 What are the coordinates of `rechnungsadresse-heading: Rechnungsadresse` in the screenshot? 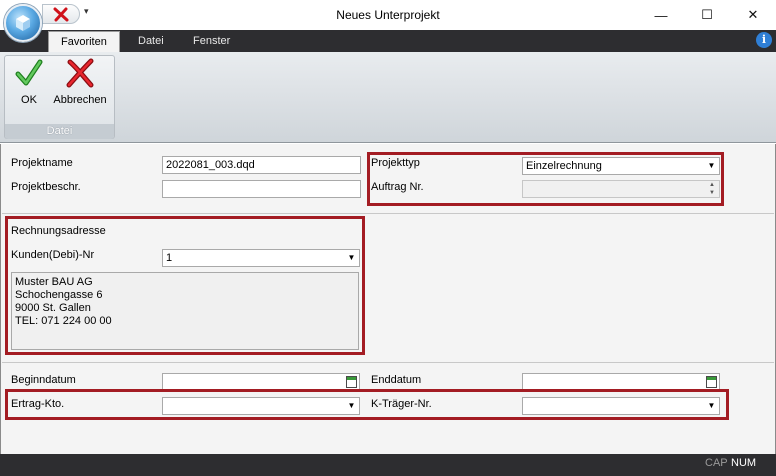 It's located at (58, 231).